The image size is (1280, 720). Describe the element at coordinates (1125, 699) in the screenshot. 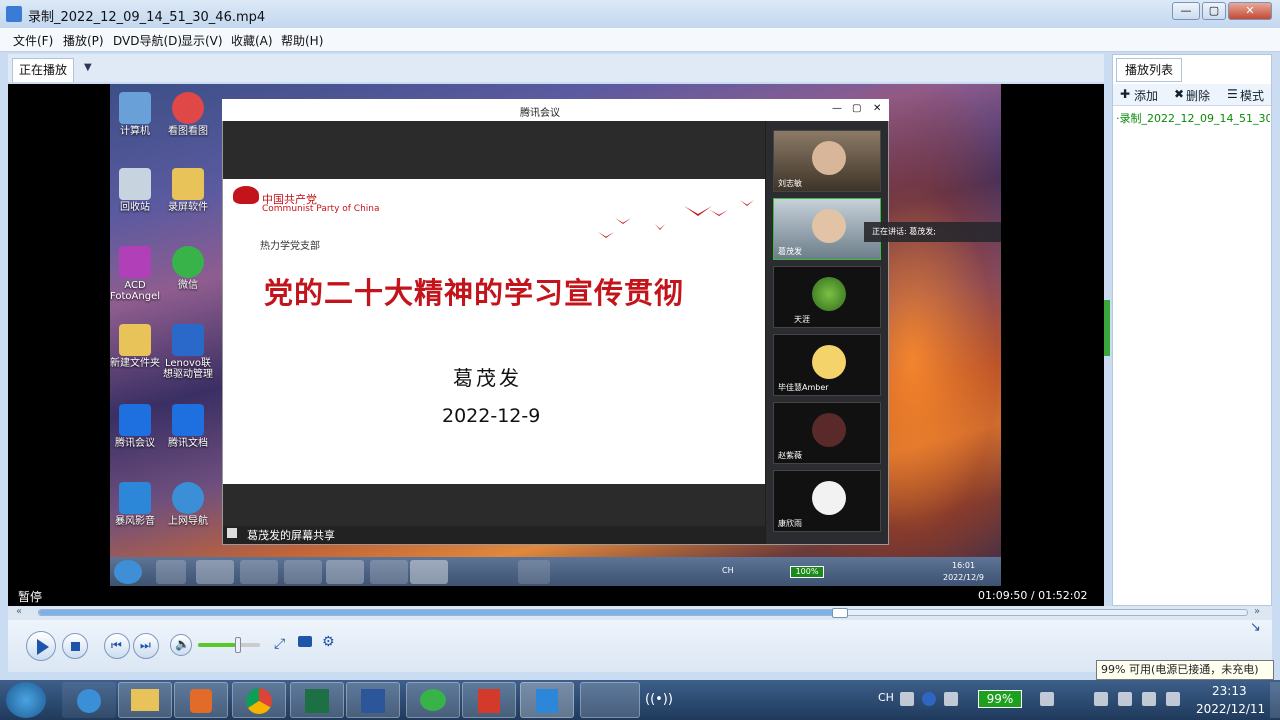

I see `tray-volume-icon` at that location.